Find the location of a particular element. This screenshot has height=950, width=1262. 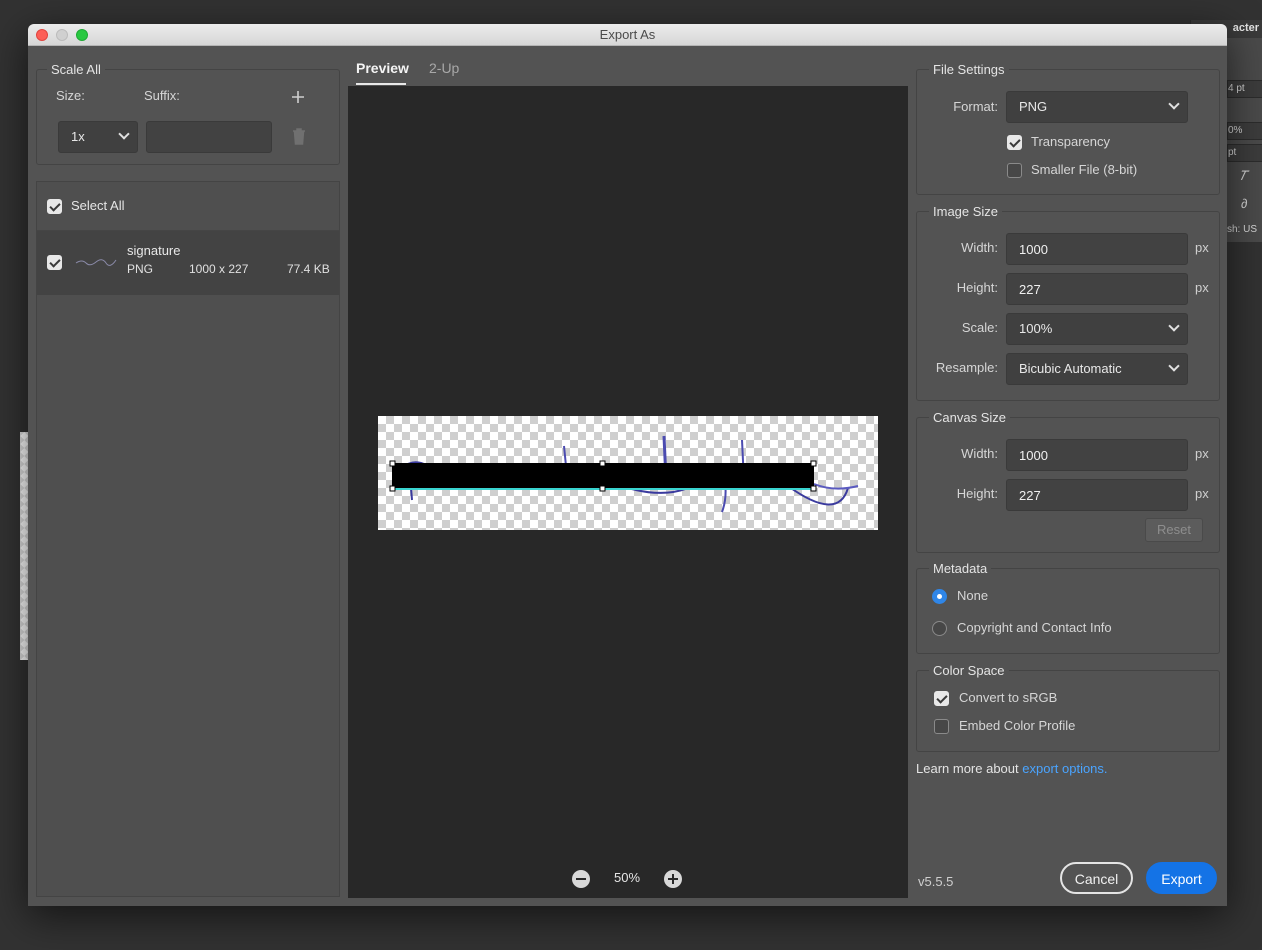

learn-more-text: Learn more about export options. is located at coordinates (1012, 768).